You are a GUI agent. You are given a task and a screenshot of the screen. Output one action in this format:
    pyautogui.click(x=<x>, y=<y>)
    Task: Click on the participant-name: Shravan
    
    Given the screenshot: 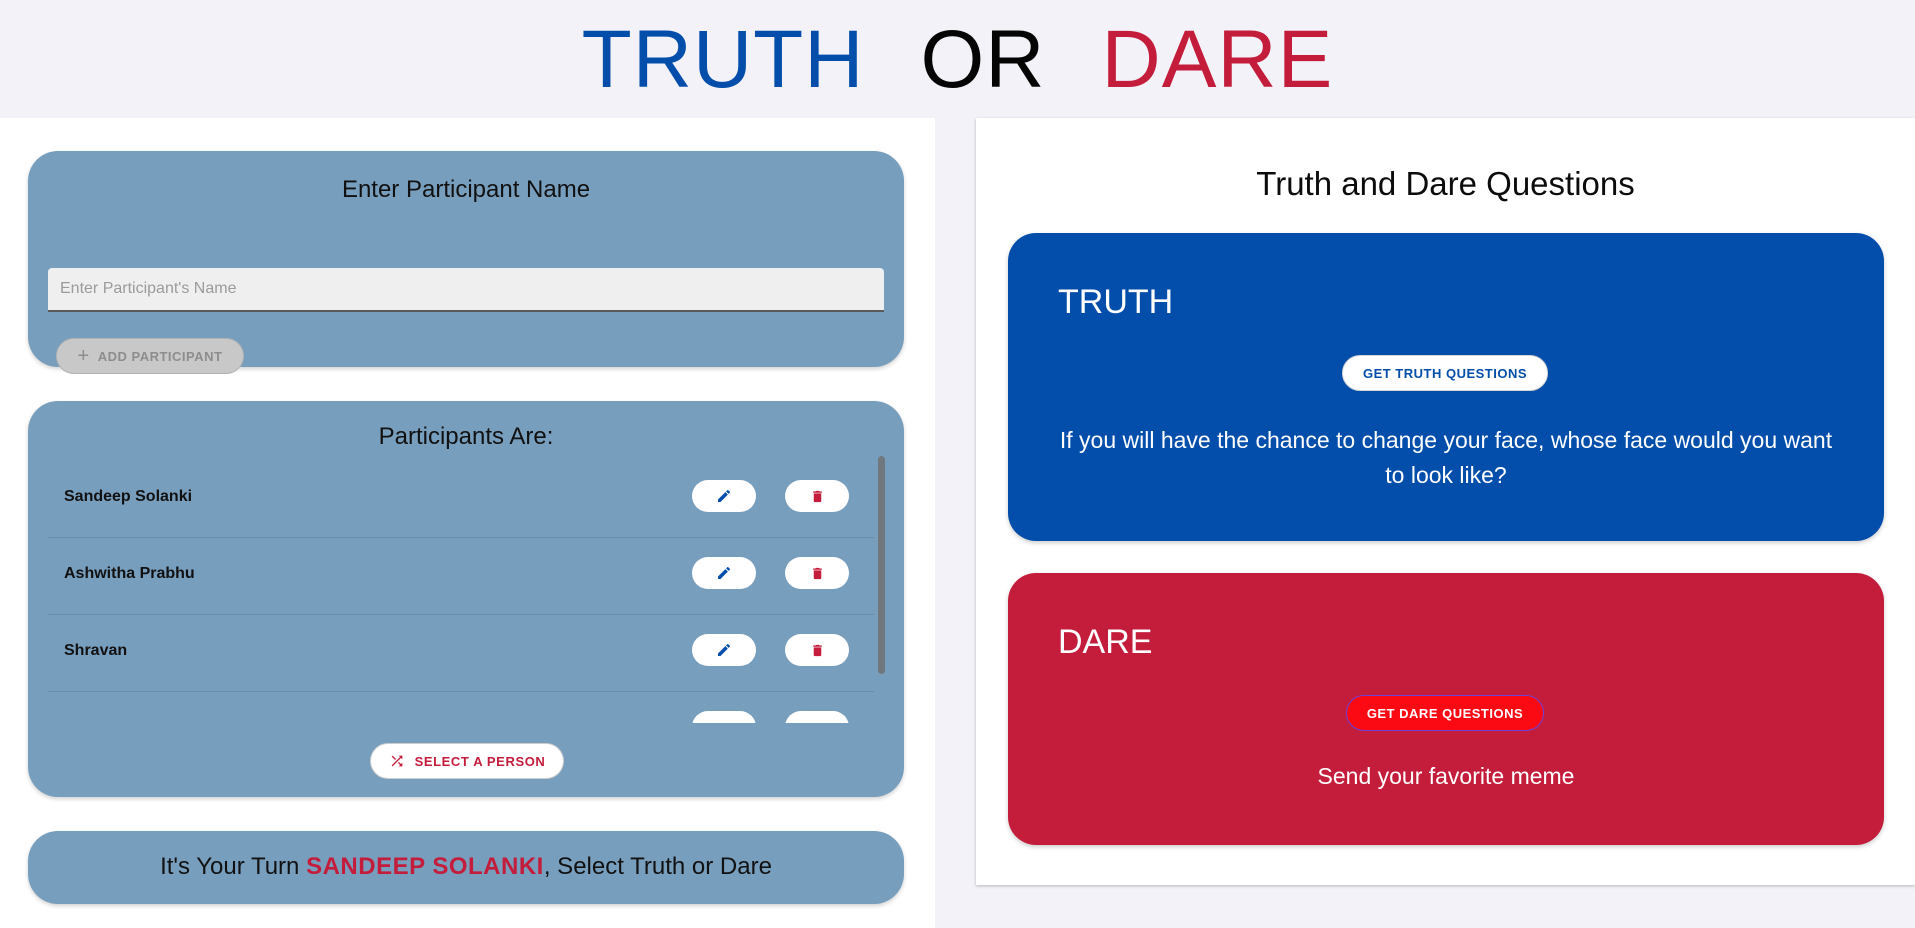 What is the action you would take?
    pyautogui.click(x=96, y=650)
    